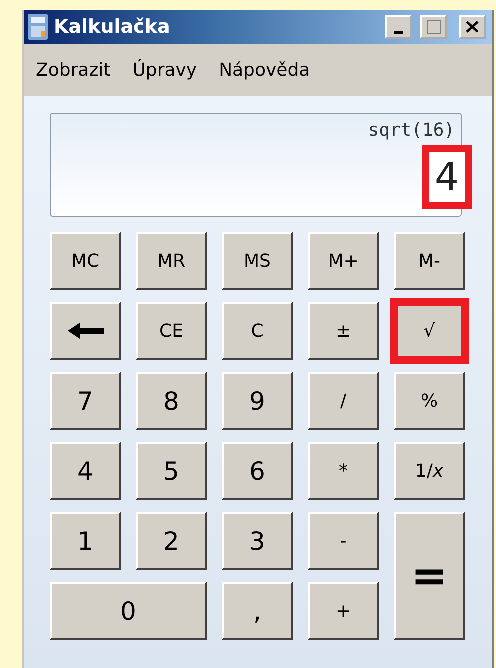  I want to click on digit-button: ,, so click(257, 611).